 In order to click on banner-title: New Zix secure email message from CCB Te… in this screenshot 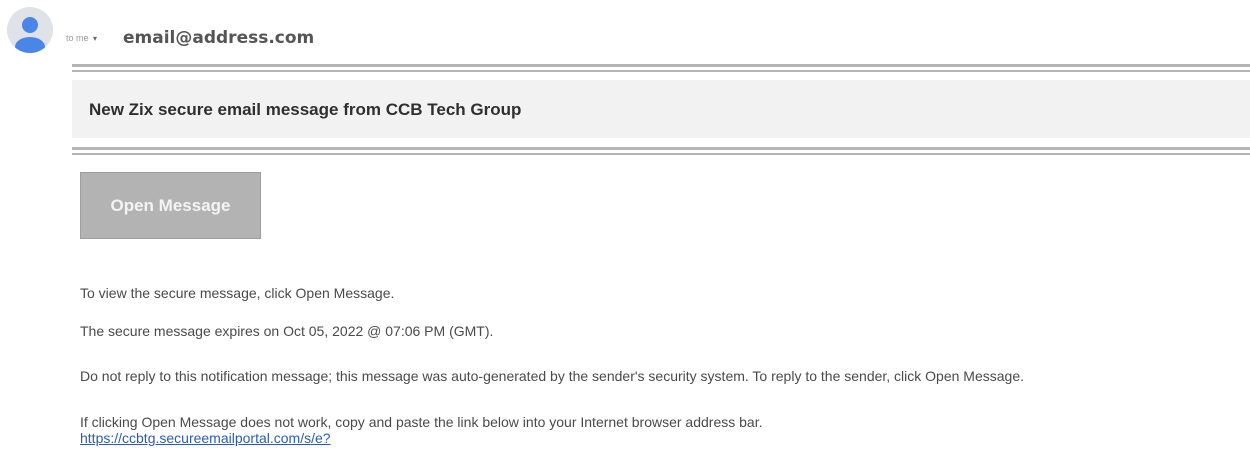, I will do `click(305, 109)`.